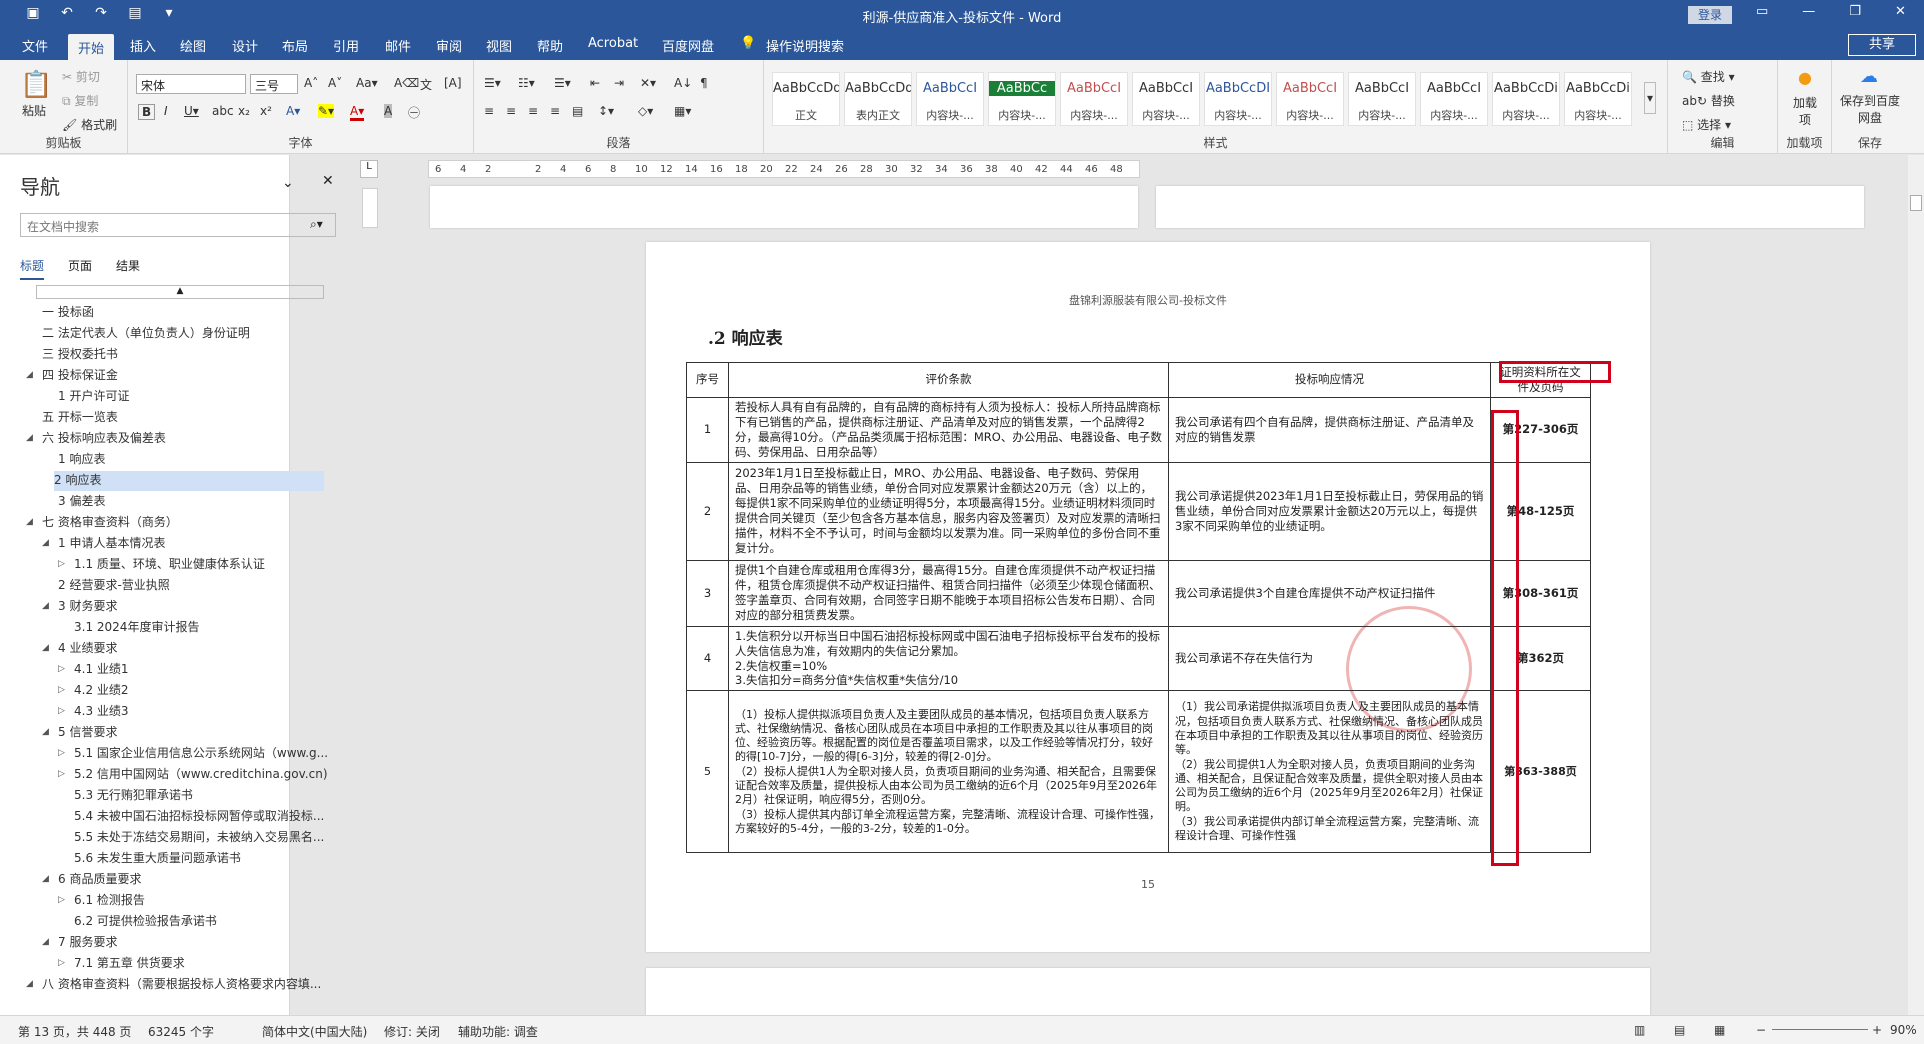 The width and height of the screenshot is (1924, 1044). Describe the element at coordinates (489, 111) in the screenshot. I see `align-left-icon: ≡` at that location.